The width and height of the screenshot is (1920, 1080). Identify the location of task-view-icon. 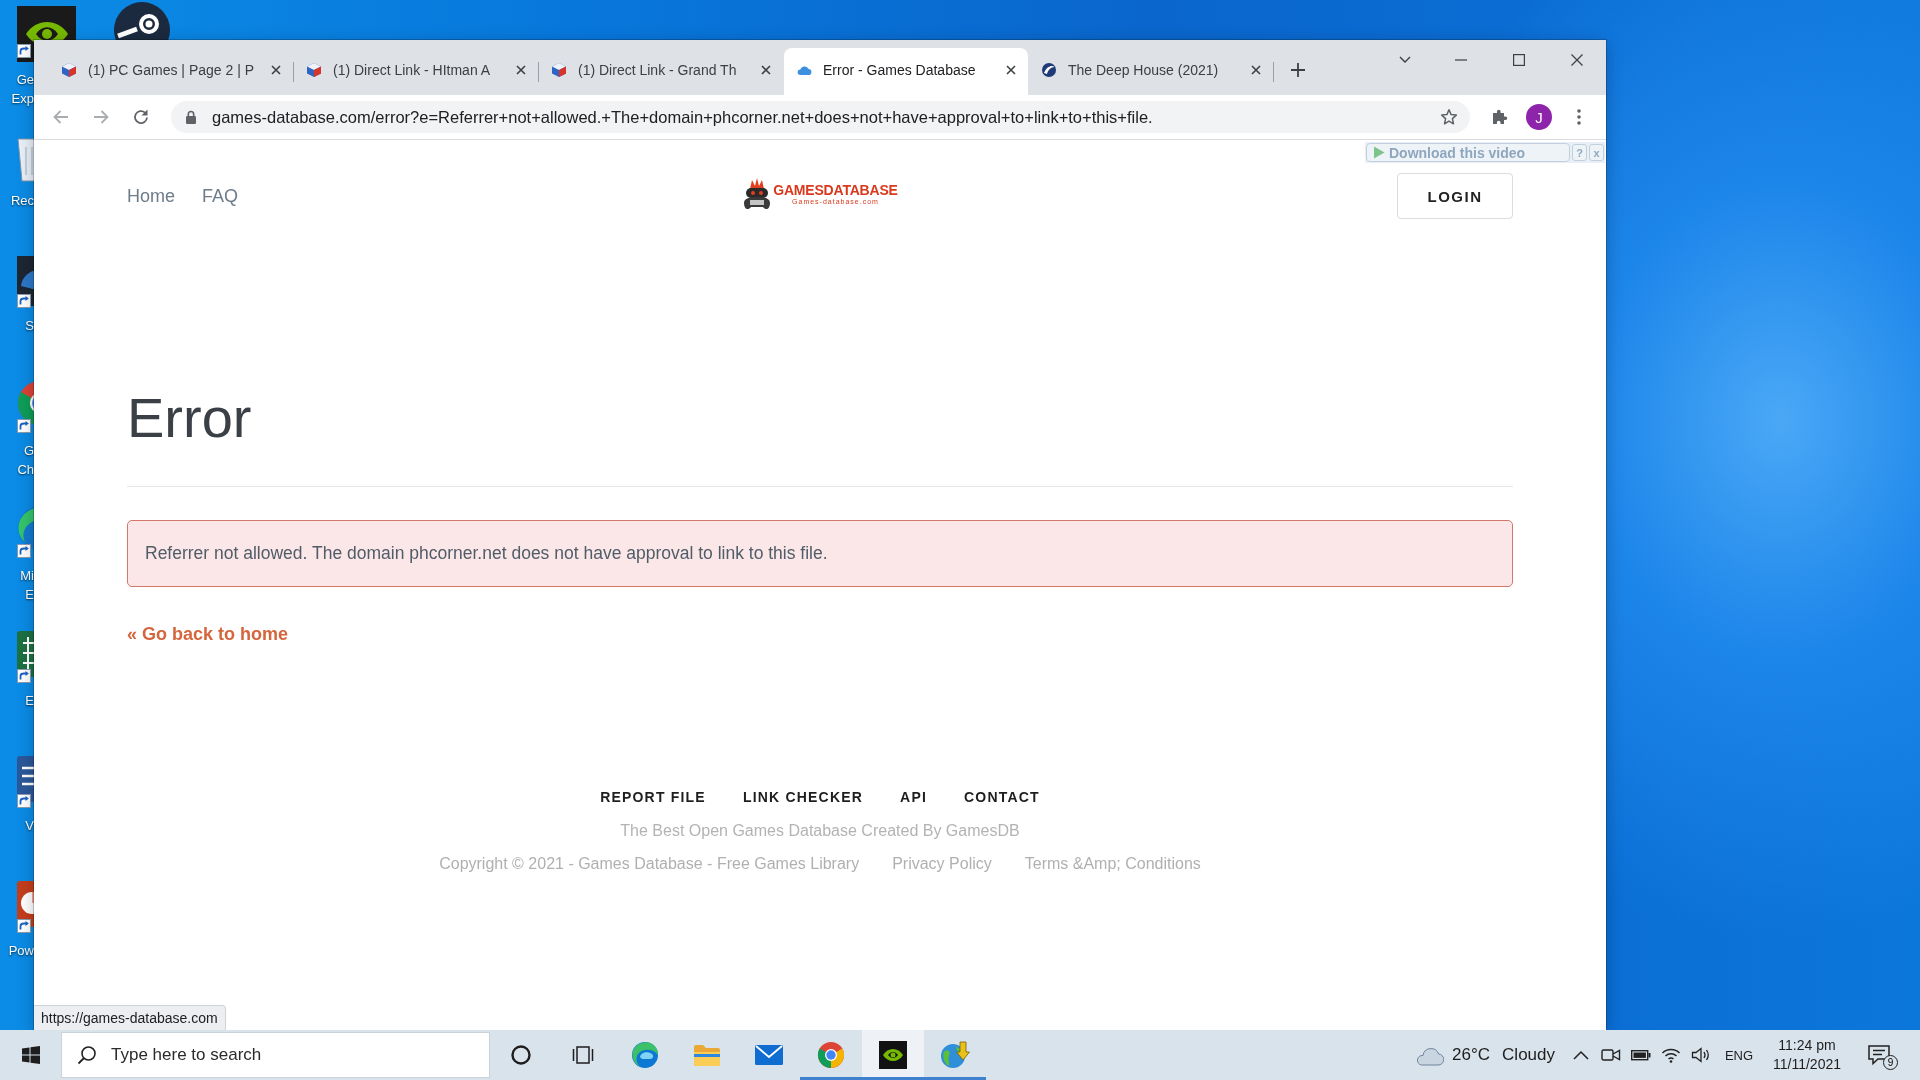
(583, 1055).